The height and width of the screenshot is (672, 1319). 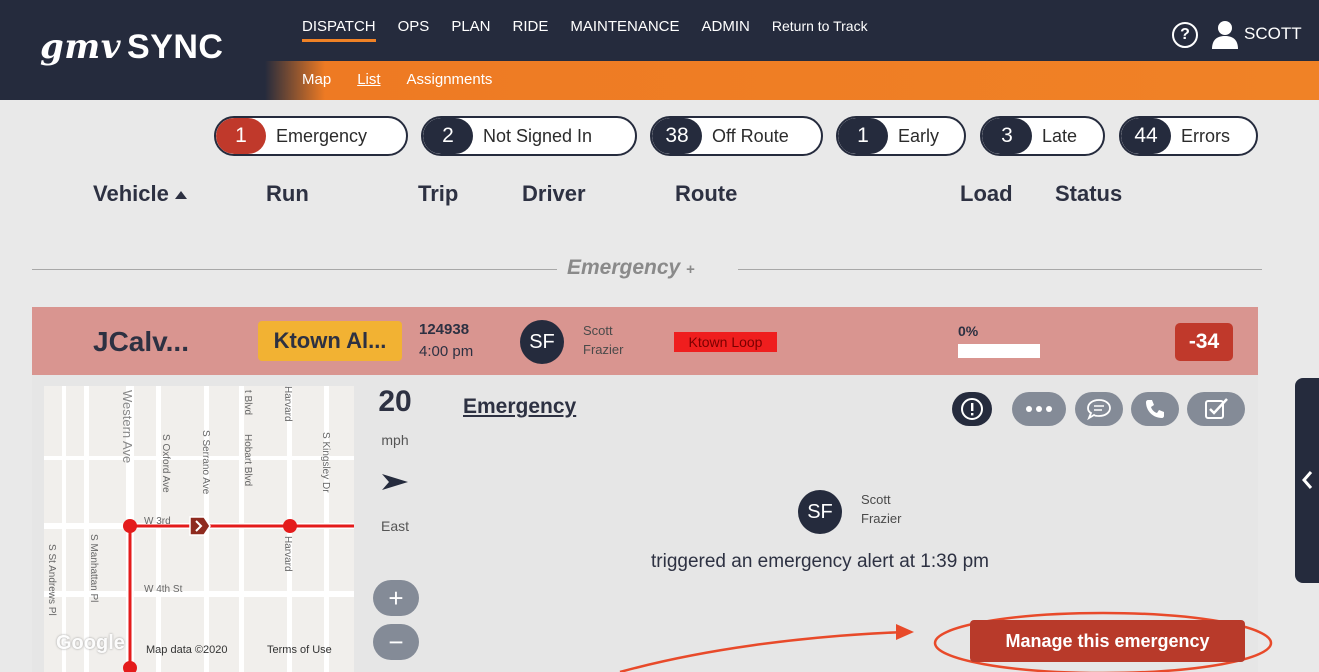 What do you see at coordinates (1000, 269) in the screenshot?
I see `section-divider-right` at bounding box center [1000, 269].